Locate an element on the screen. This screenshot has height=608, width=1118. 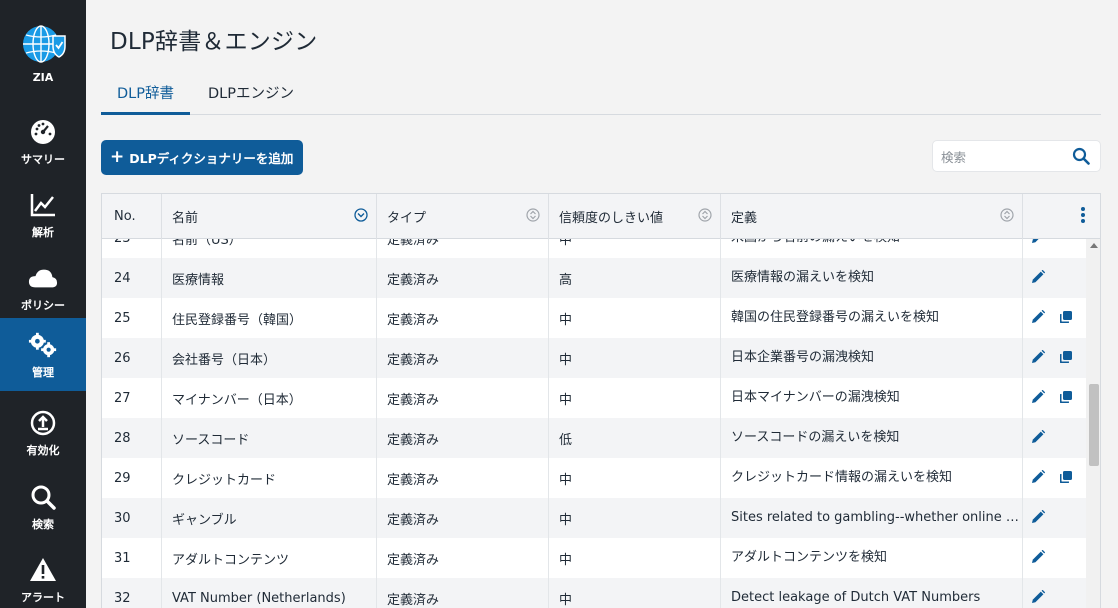
table-scrollbar is located at coordinates (1093, 423).